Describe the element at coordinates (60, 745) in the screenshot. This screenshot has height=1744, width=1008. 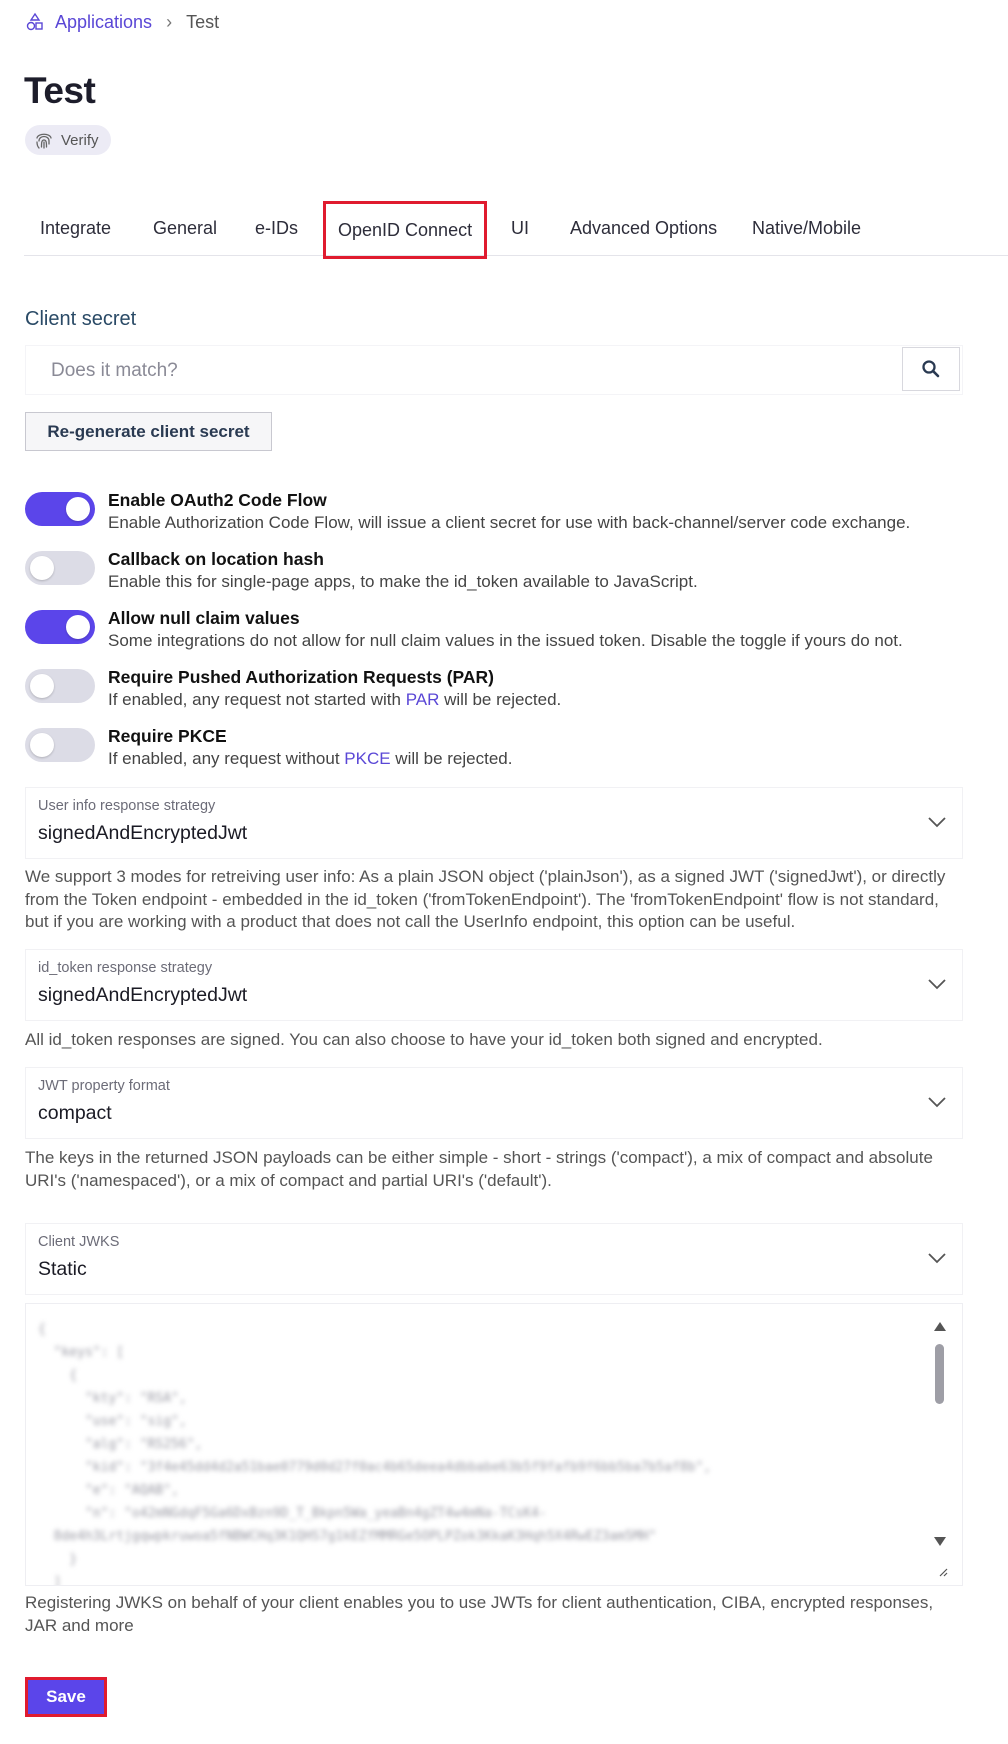
I see `require-pkce-toggle` at that location.